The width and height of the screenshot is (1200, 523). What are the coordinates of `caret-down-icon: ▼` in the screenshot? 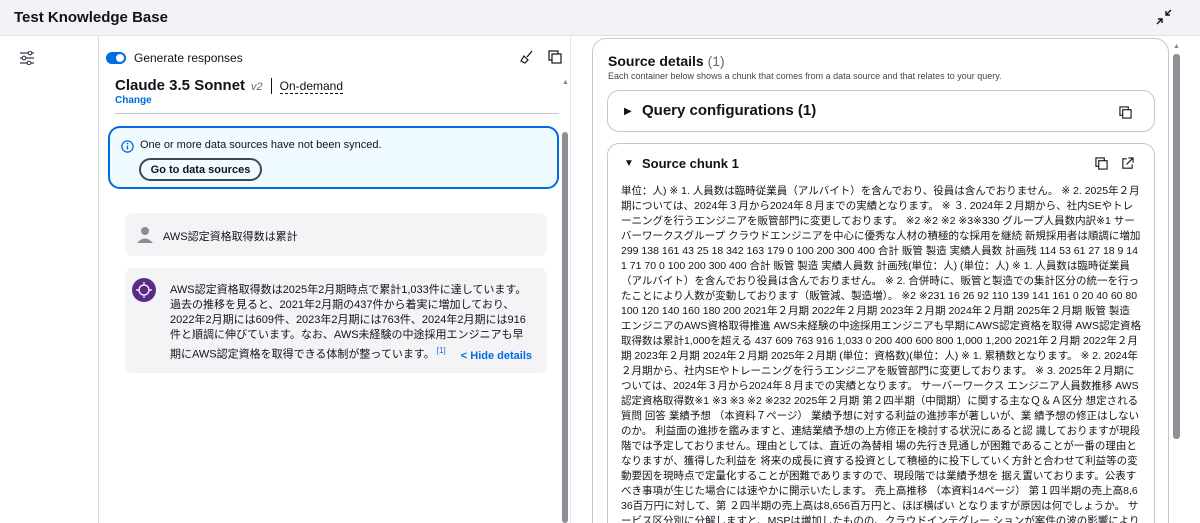 It's located at (629, 163).